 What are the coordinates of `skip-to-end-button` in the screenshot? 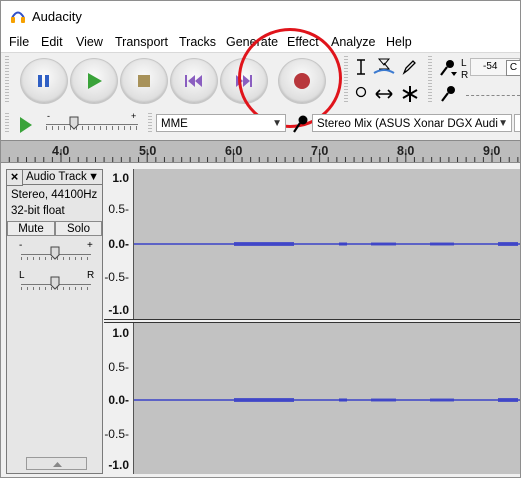 It's located at (244, 81).